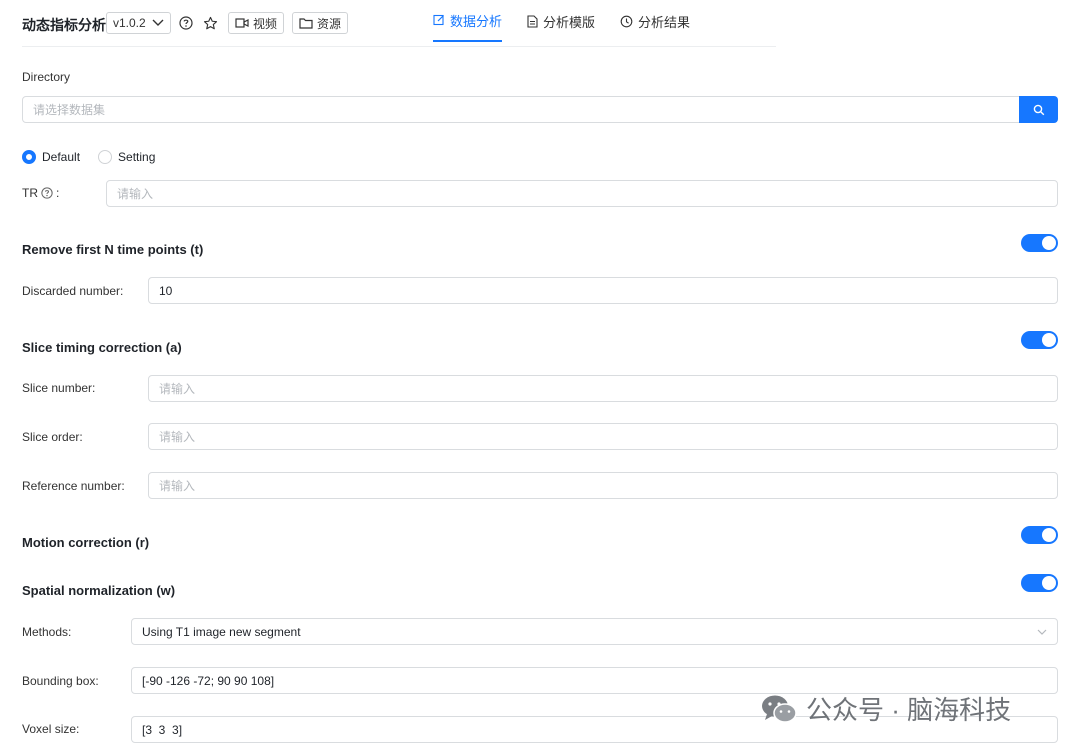 This screenshot has width=1080, height=750. Describe the element at coordinates (135, 194) in the screenshot. I see `tr-placeholder: 请输入` at that location.